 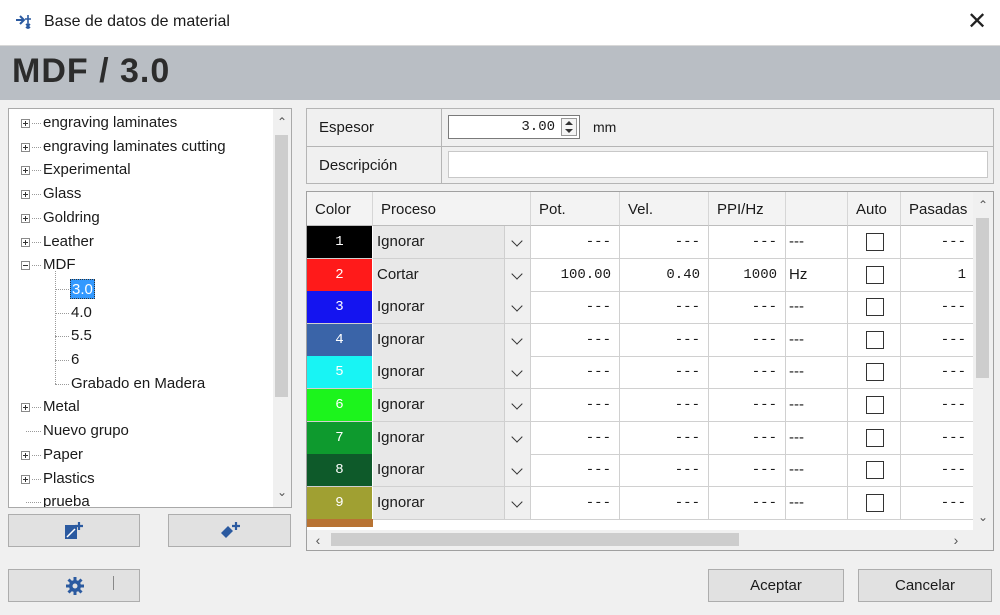 I want to click on tree-group-item: Nuevo grupo, so click(x=141, y=431).